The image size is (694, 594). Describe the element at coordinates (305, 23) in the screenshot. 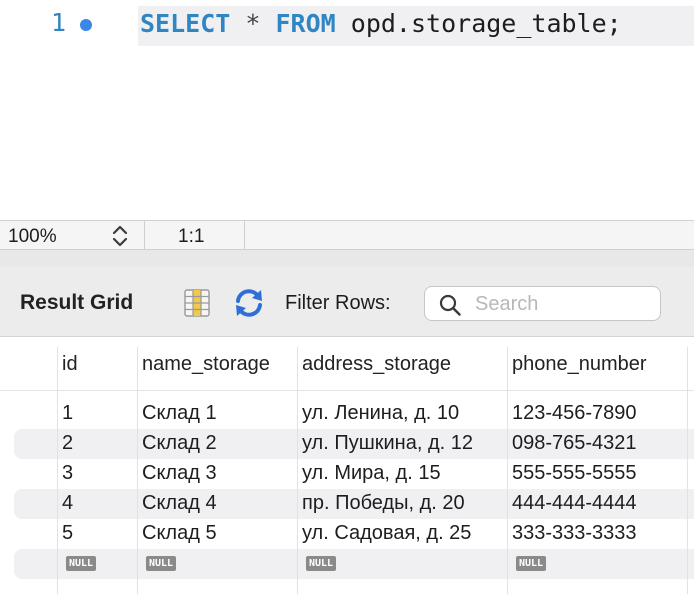

I see `keyword-from: FROM` at that location.